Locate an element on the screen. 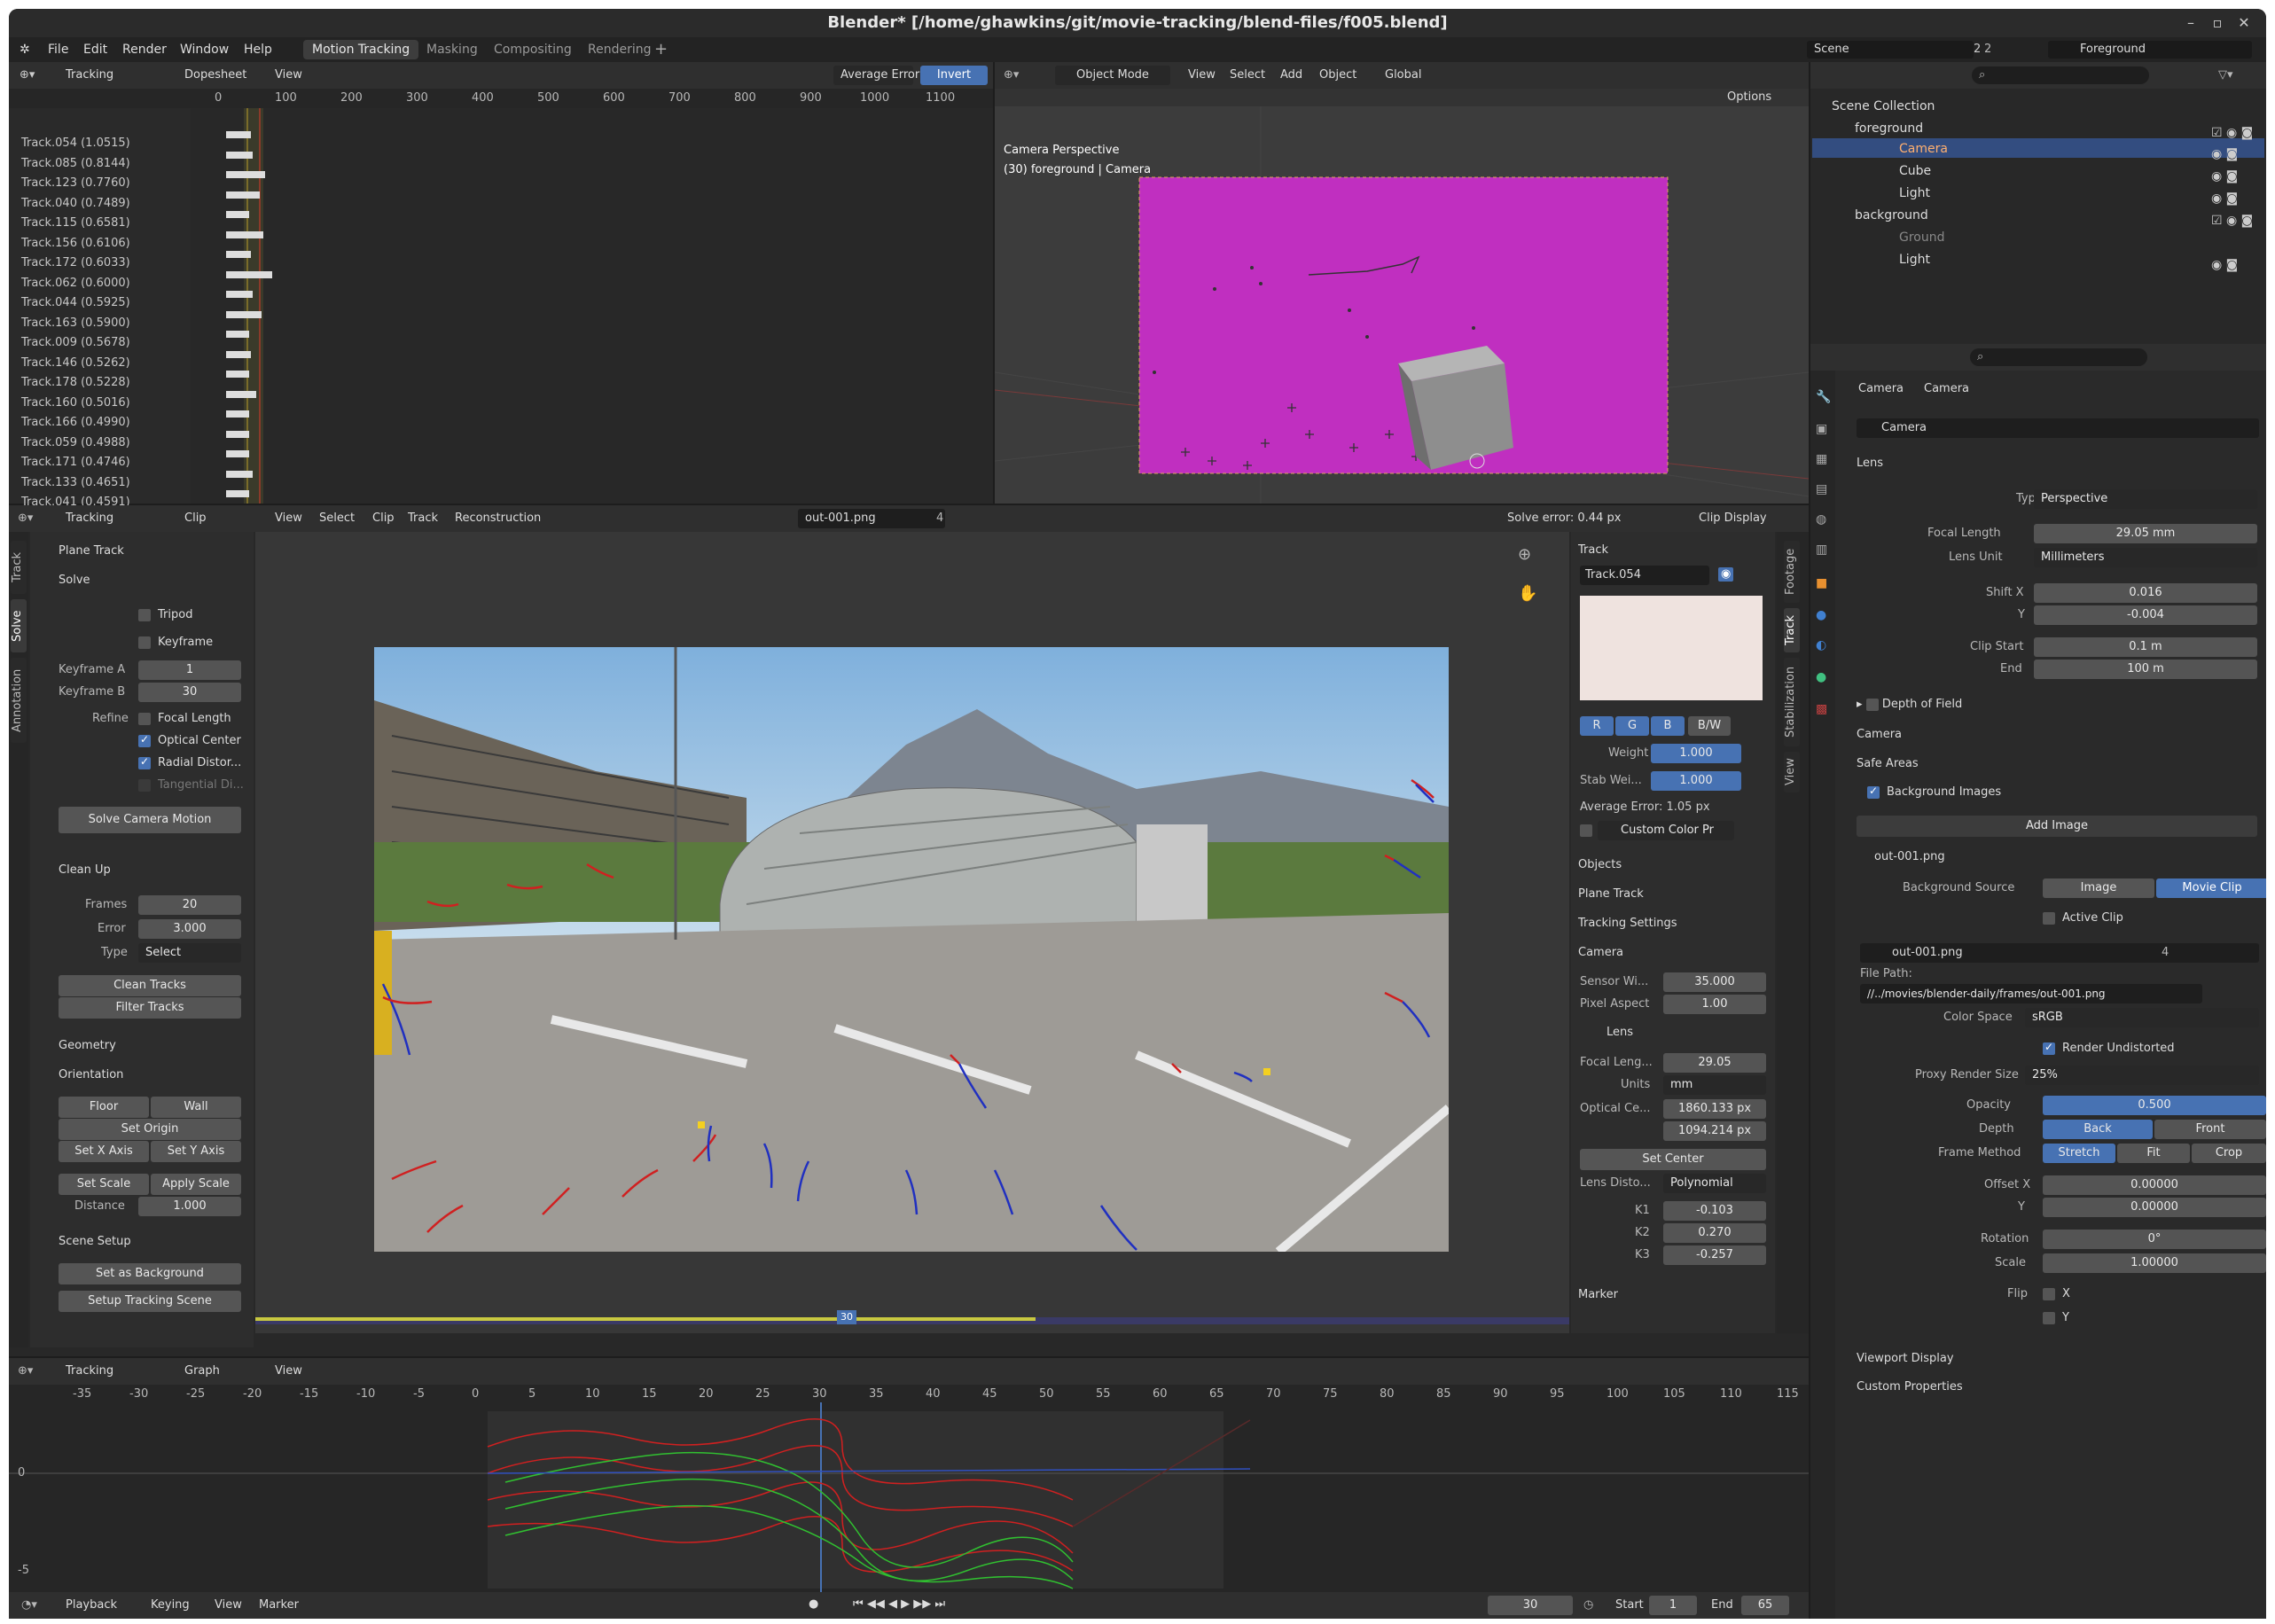 This screenshot has width=2275, height=1624. track-row: Track.160 (0.5016) is located at coordinates (75, 403).